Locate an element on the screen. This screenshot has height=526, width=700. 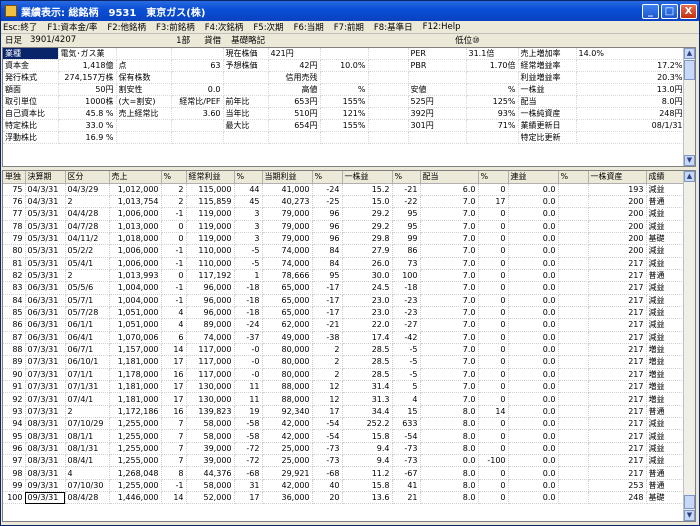
table-cell: 8.0 is located at coordinates (449, 473).